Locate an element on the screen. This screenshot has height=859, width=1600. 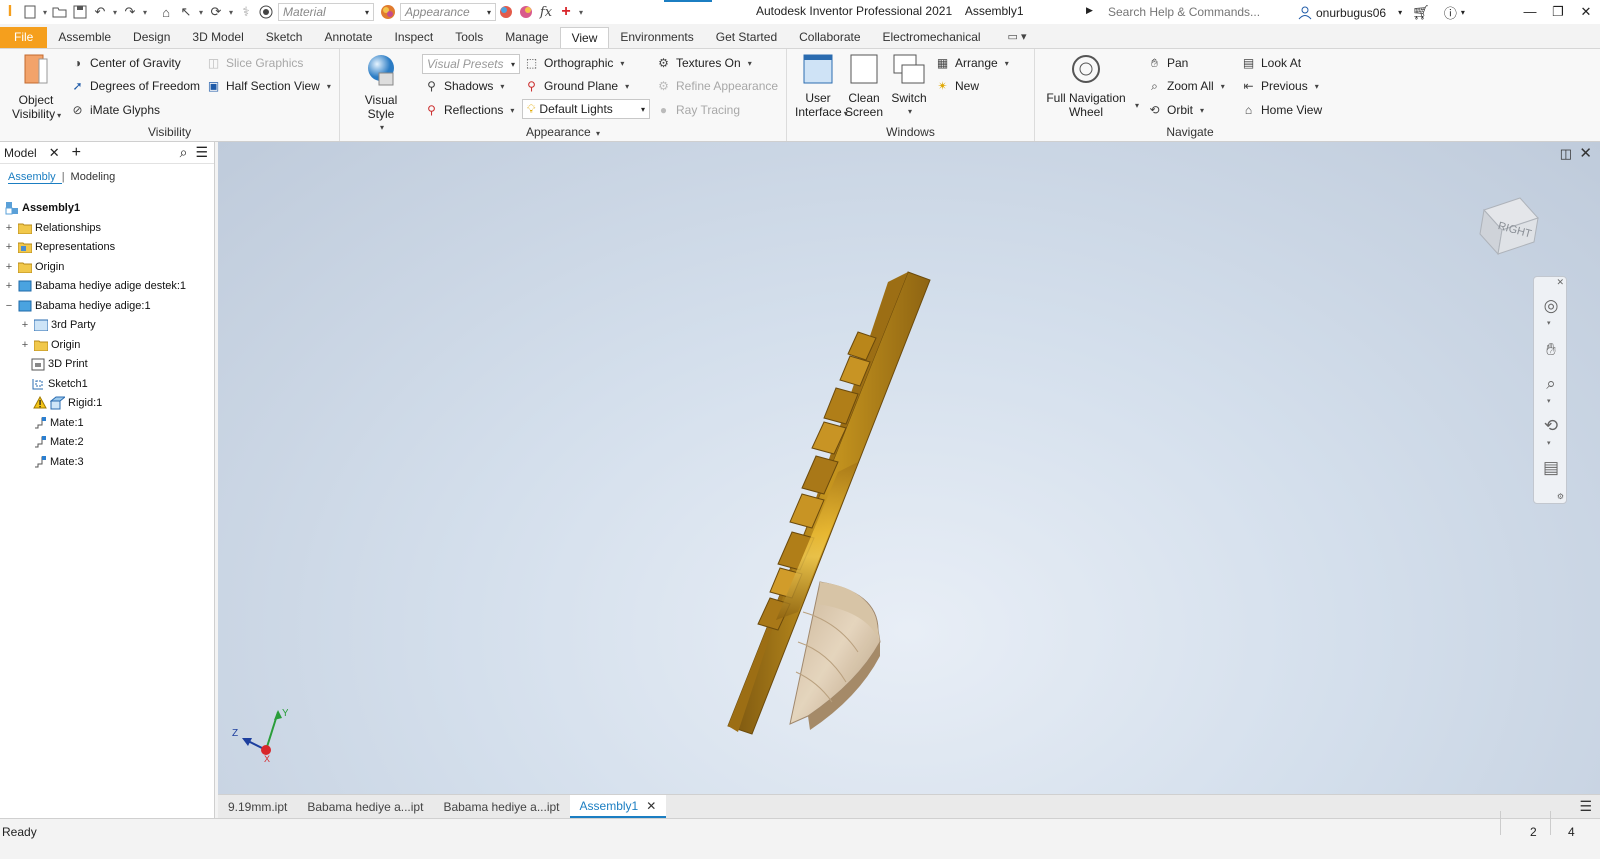
shadows-dropdown-icon: ▾ is located at coordinates (502, 86).